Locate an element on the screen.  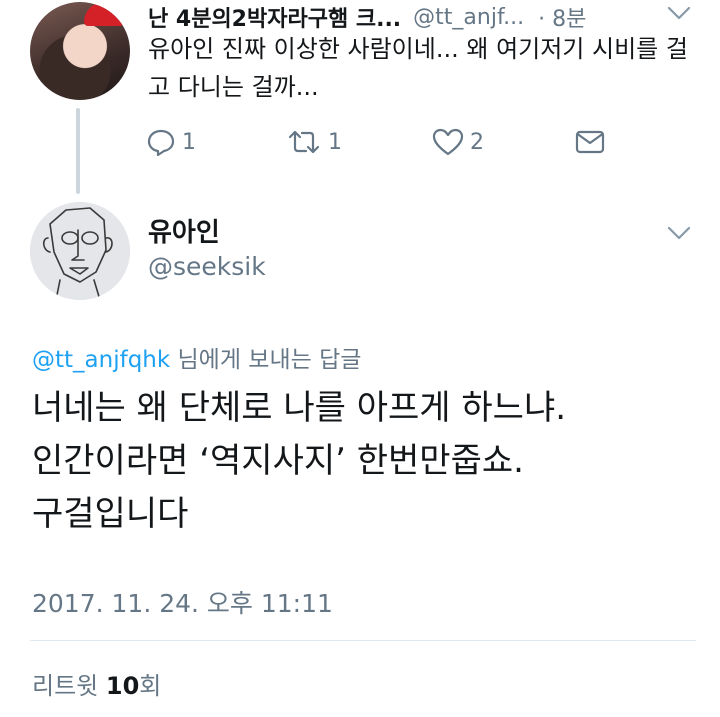
tweet-timestamp: 2017. 11. 24. 오후 11:11 is located at coordinates (182, 602).